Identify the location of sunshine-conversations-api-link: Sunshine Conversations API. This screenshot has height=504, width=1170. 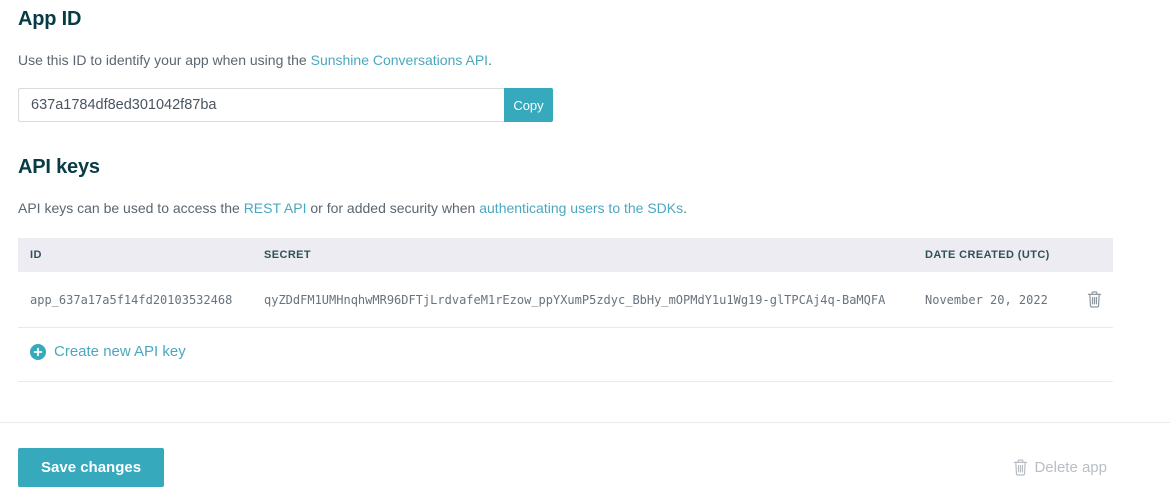
(399, 60).